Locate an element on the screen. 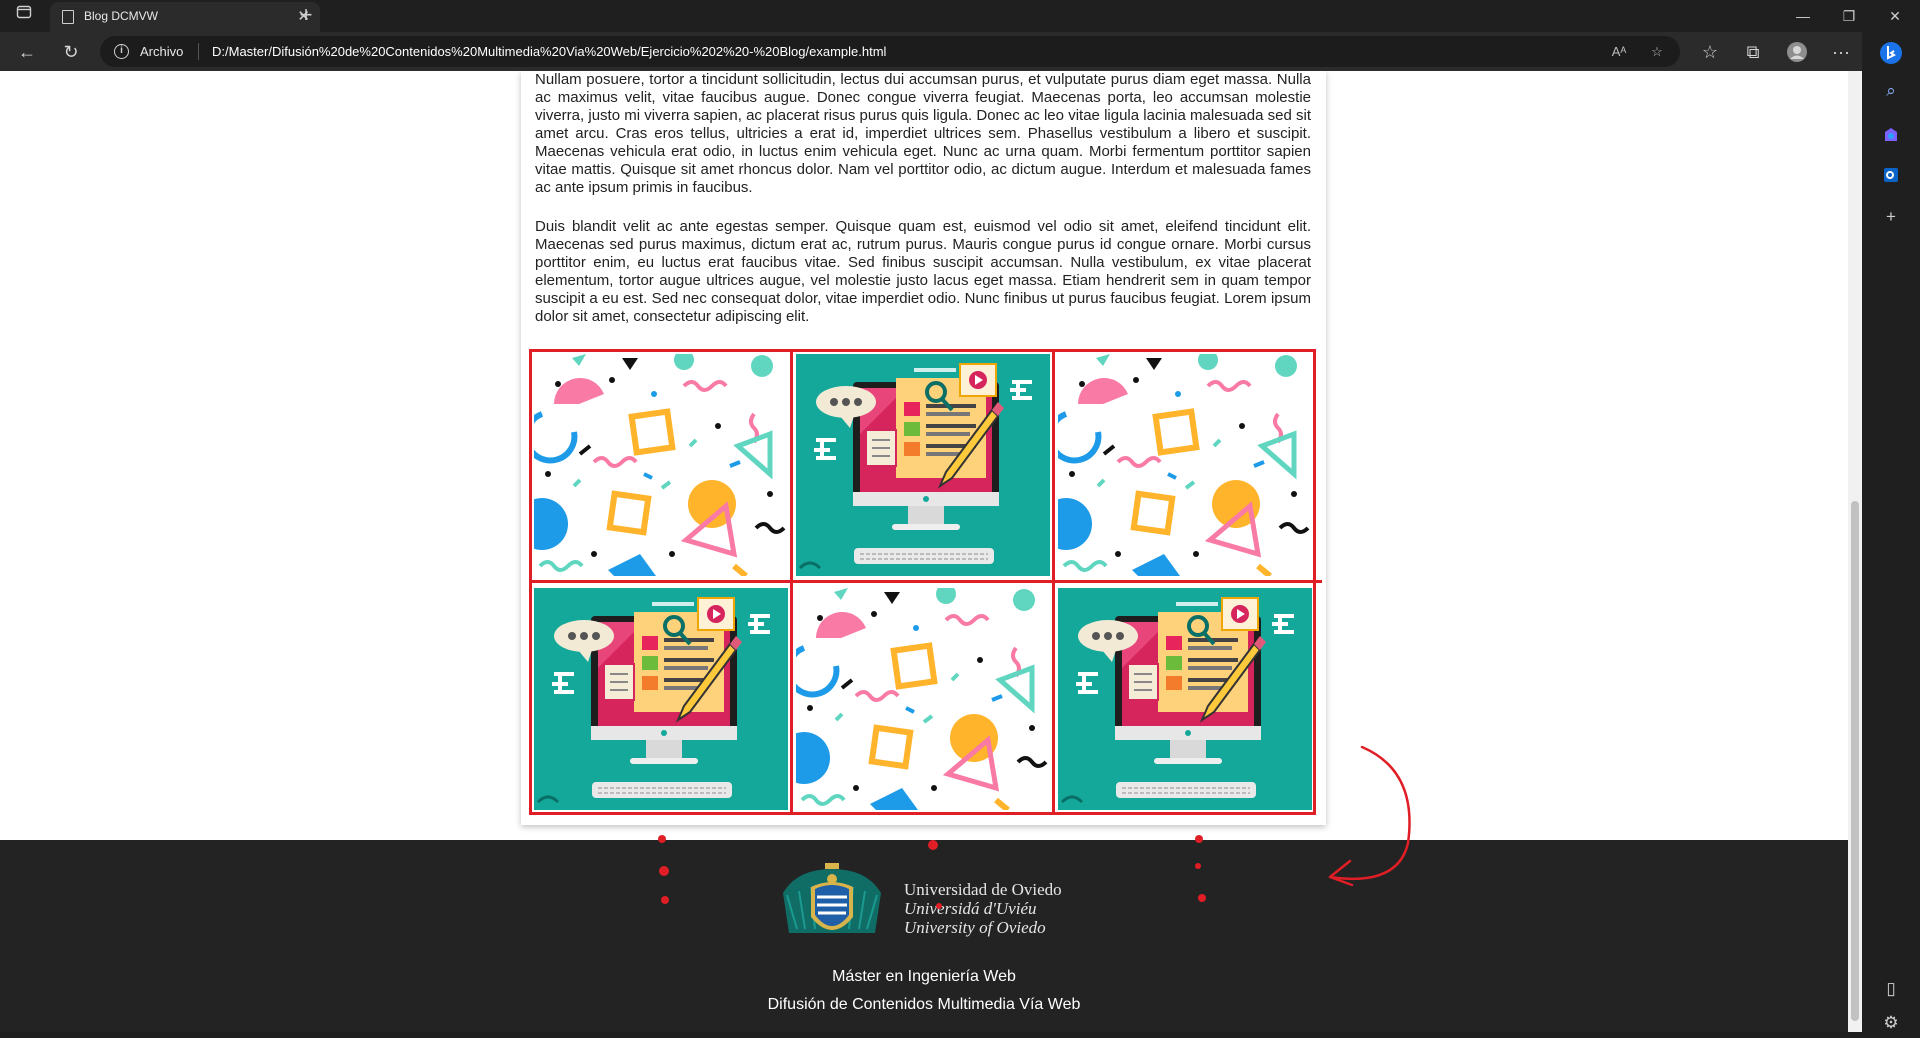 Image resolution: width=1920 pixels, height=1038 pixels. refresh-icon: ↻ is located at coordinates (71, 52).